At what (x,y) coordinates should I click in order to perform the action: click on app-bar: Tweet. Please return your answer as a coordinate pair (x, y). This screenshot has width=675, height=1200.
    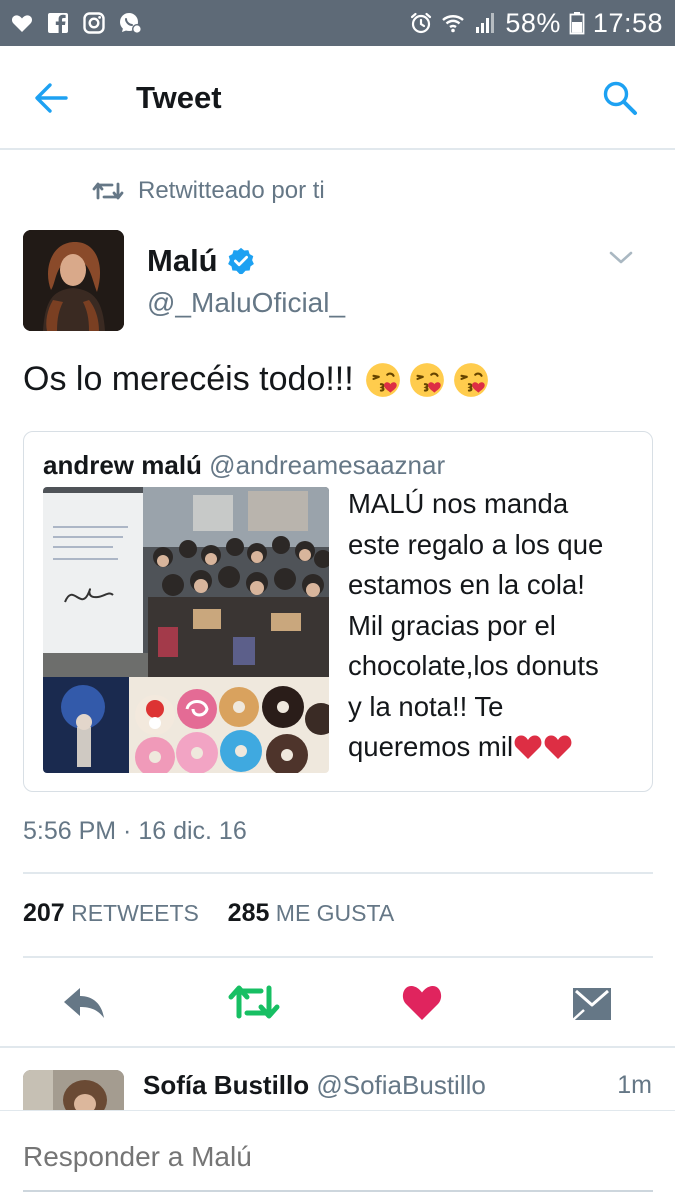
    Looking at the image, I should click on (337, 98).